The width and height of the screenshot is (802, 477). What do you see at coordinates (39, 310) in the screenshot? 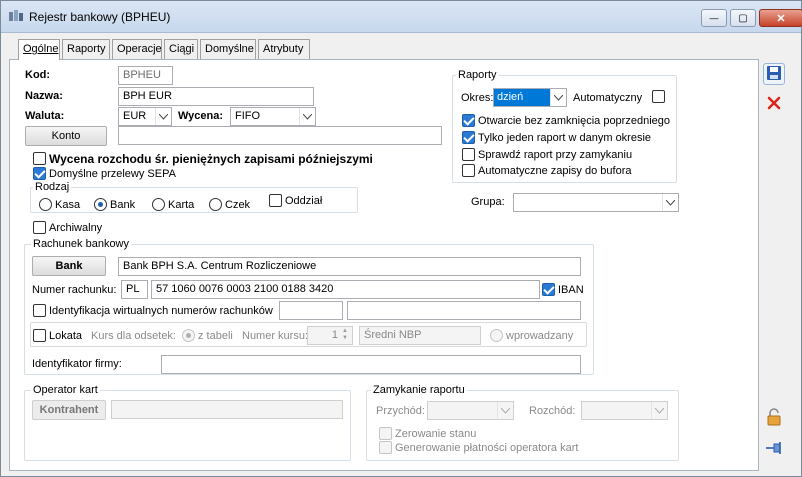
I see `identyfikacja-checkbox` at bounding box center [39, 310].